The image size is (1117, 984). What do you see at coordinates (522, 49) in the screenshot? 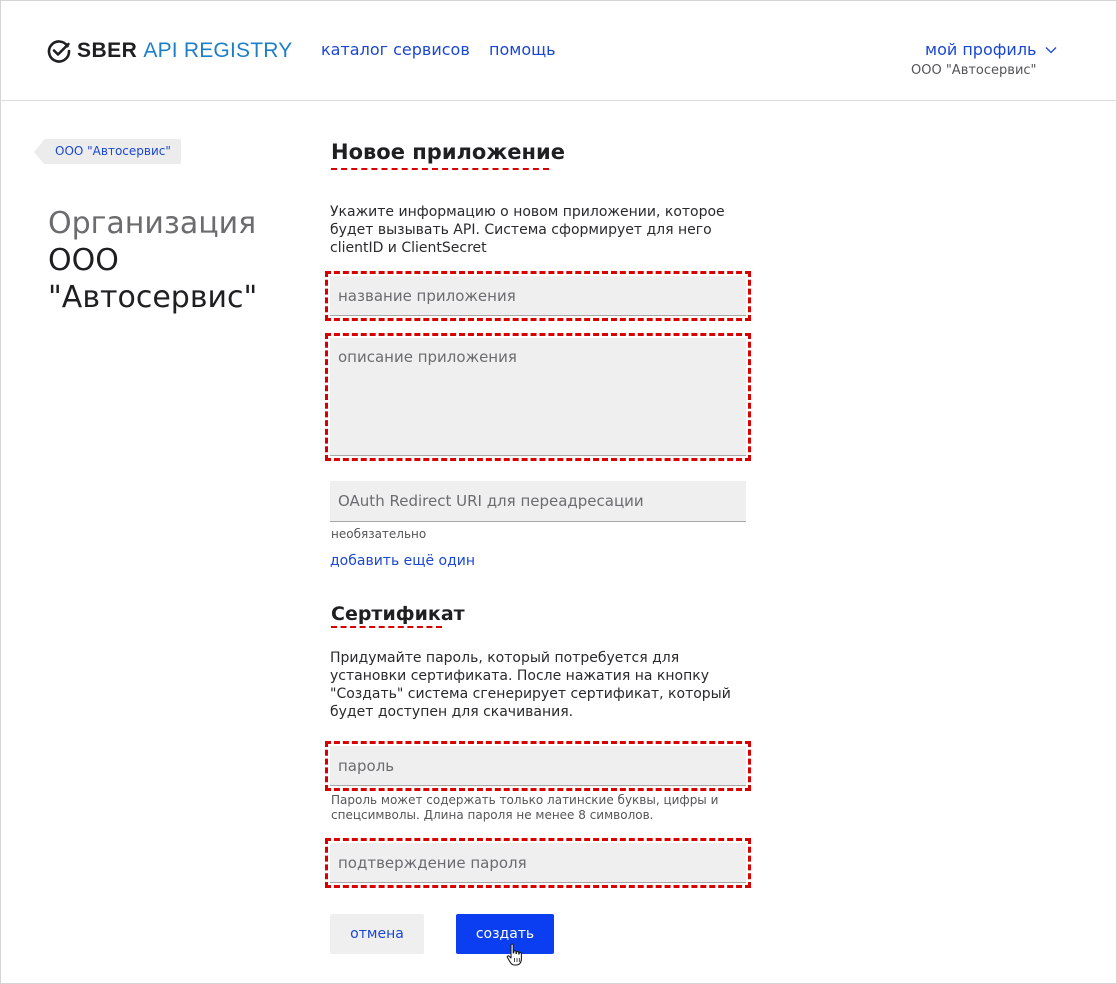
I see `nav-help-link: помощь` at bounding box center [522, 49].